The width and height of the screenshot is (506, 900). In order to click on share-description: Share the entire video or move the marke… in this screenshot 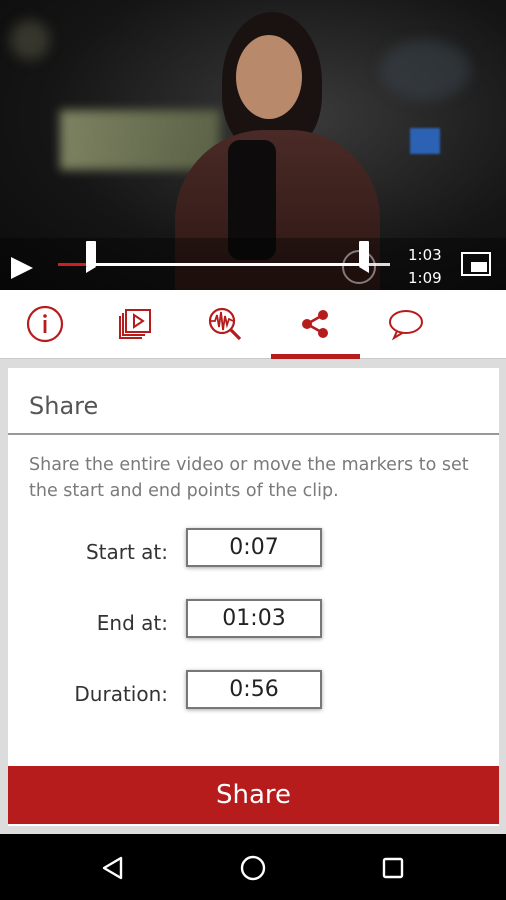, I will do `click(249, 478)`.